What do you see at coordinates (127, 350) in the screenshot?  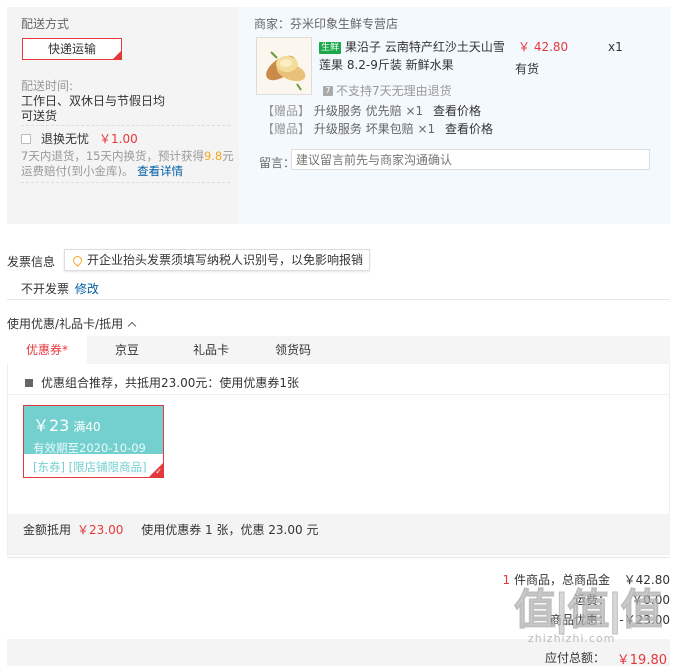 I see `tab-jingdou: 京豆` at bounding box center [127, 350].